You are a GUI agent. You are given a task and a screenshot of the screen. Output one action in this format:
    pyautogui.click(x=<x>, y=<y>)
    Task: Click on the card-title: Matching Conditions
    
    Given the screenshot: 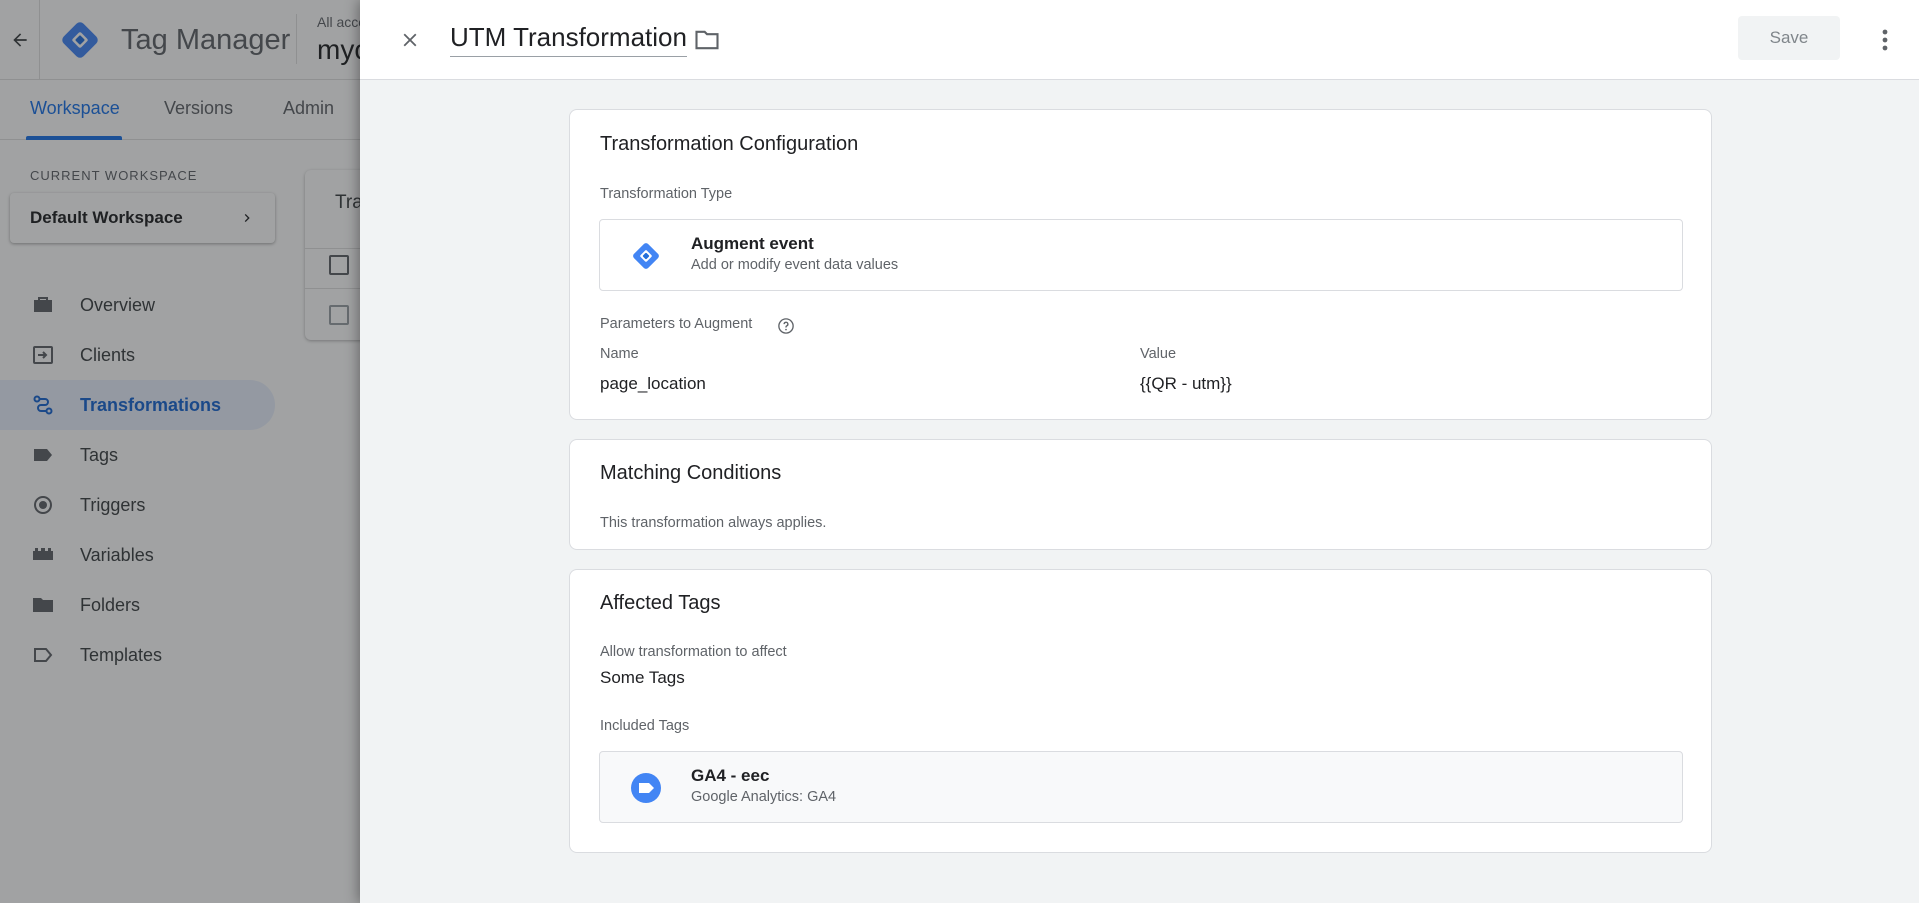 What is the action you would take?
    pyautogui.click(x=691, y=473)
    